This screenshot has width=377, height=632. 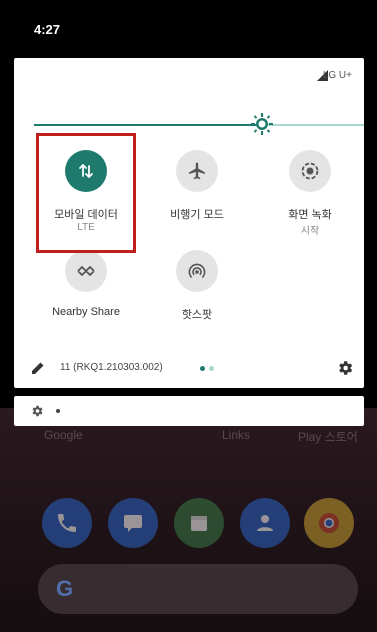 What do you see at coordinates (65, 588) in the screenshot?
I see `google-logo-icon: G` at bounding box center [65, 588].